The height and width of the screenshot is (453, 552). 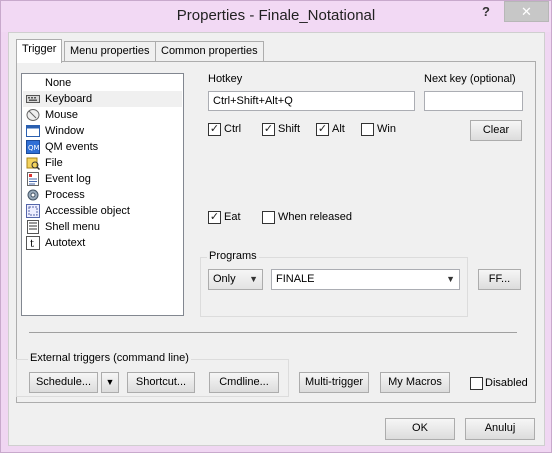 I want to click on external-triggers-label: External triggers (command line), so click(x=109, y=358).